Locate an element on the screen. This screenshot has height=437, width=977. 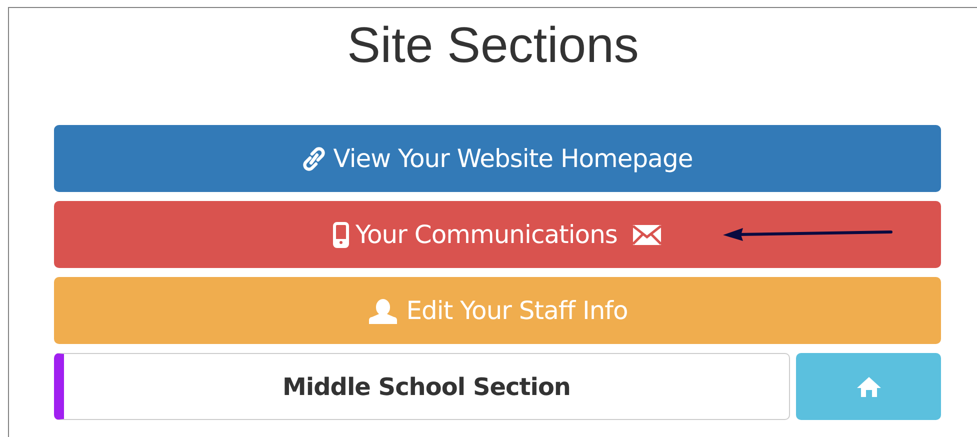
home-icon is located at coordinates (869, 387).